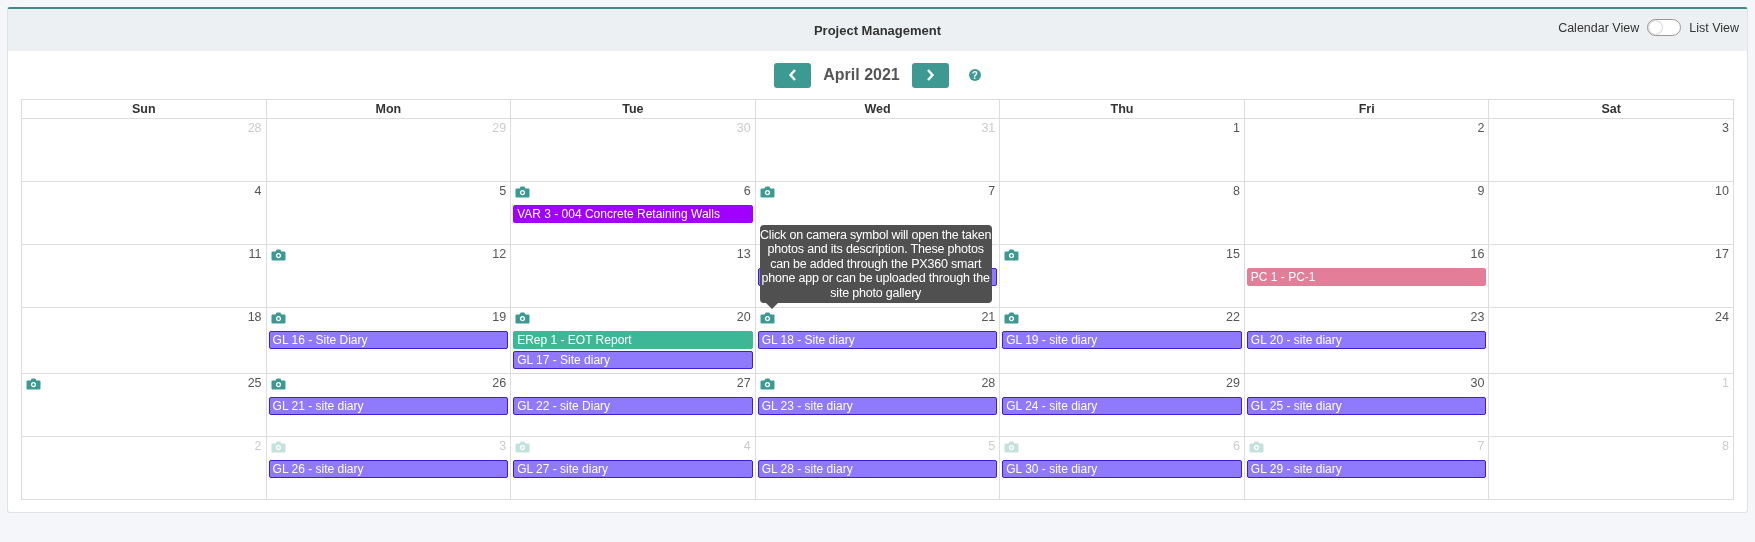 This screenshot has height=542, width=1755. I want to click on weekday-header: Mon, so click(389, 109).